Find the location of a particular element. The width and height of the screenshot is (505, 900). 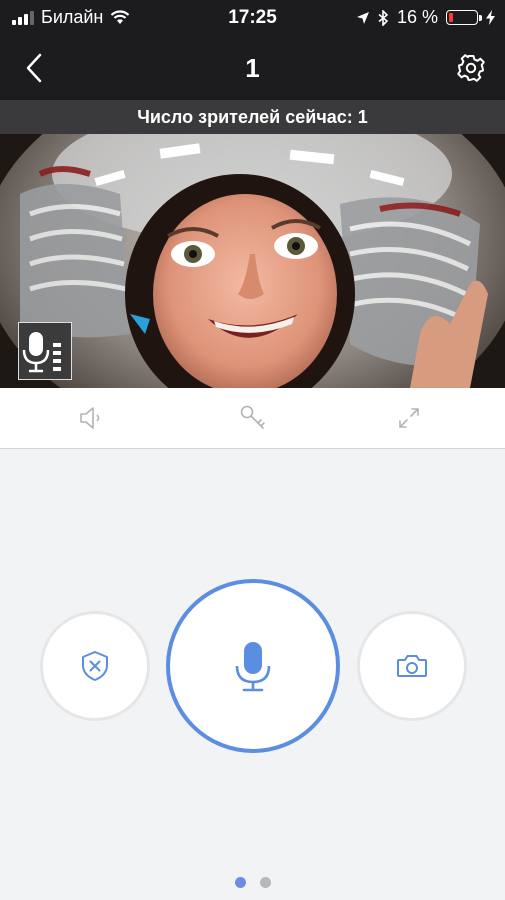

charging-bolt-icon is located at coordinates (490, 17).